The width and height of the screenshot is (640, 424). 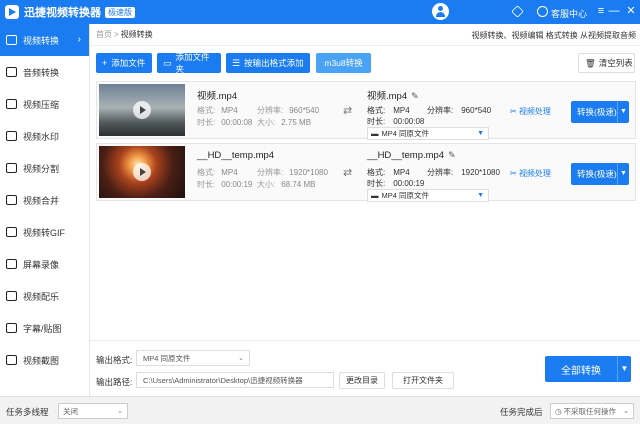 I want to click on output-resolution: 分辨率: 1920*1080, so click(x=463, y=172).